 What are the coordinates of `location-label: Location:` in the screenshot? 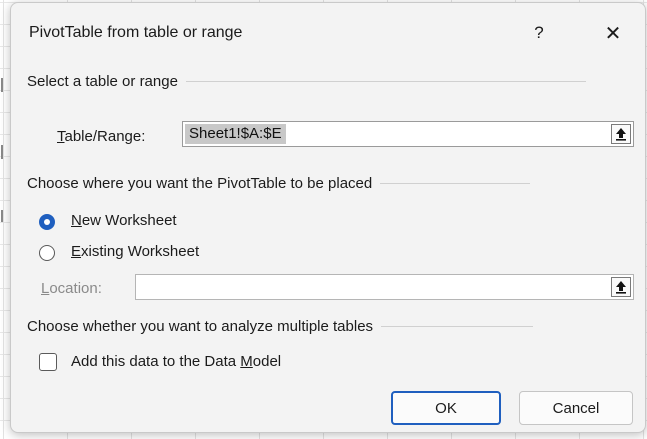 It's located at (71, 288).